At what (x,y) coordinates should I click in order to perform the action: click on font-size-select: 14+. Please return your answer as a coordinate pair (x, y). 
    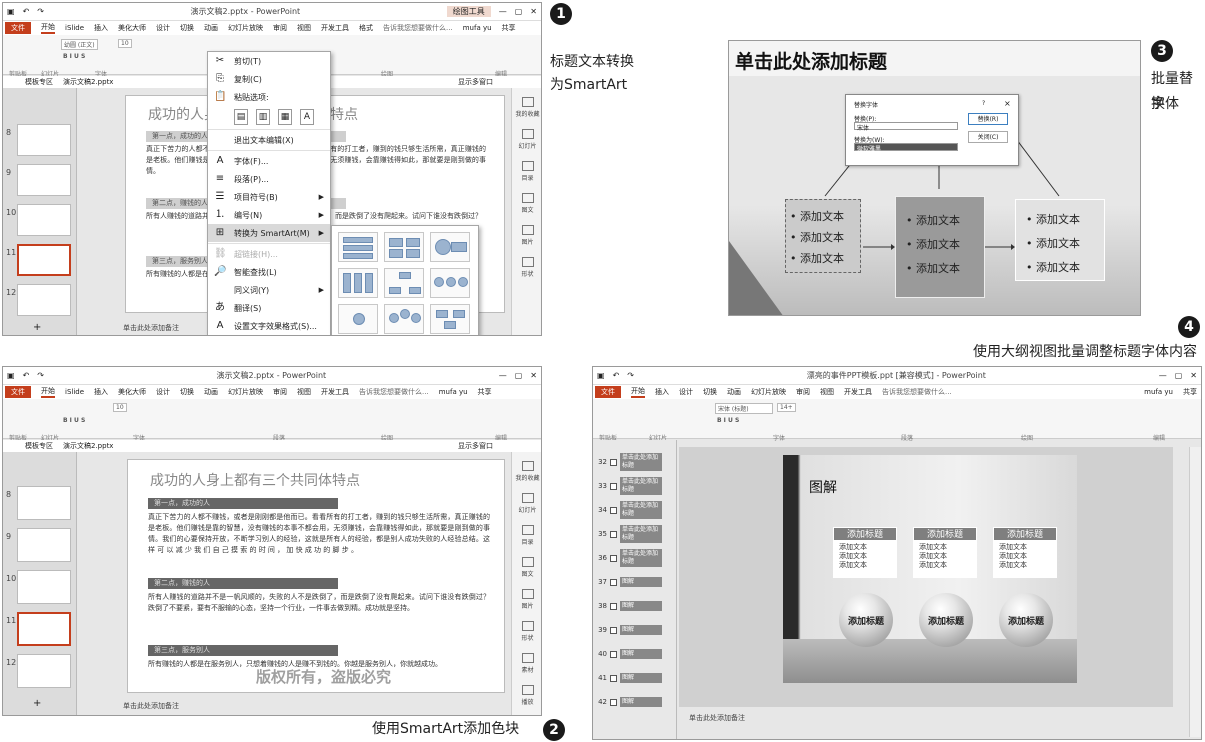
    Looking at the image, I should click on (786, 407).